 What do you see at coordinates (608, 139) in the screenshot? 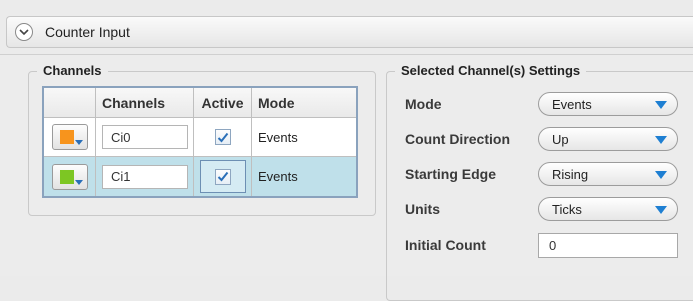
I see `count-direction-dropdown: Up` at bounding box center [608, 139].